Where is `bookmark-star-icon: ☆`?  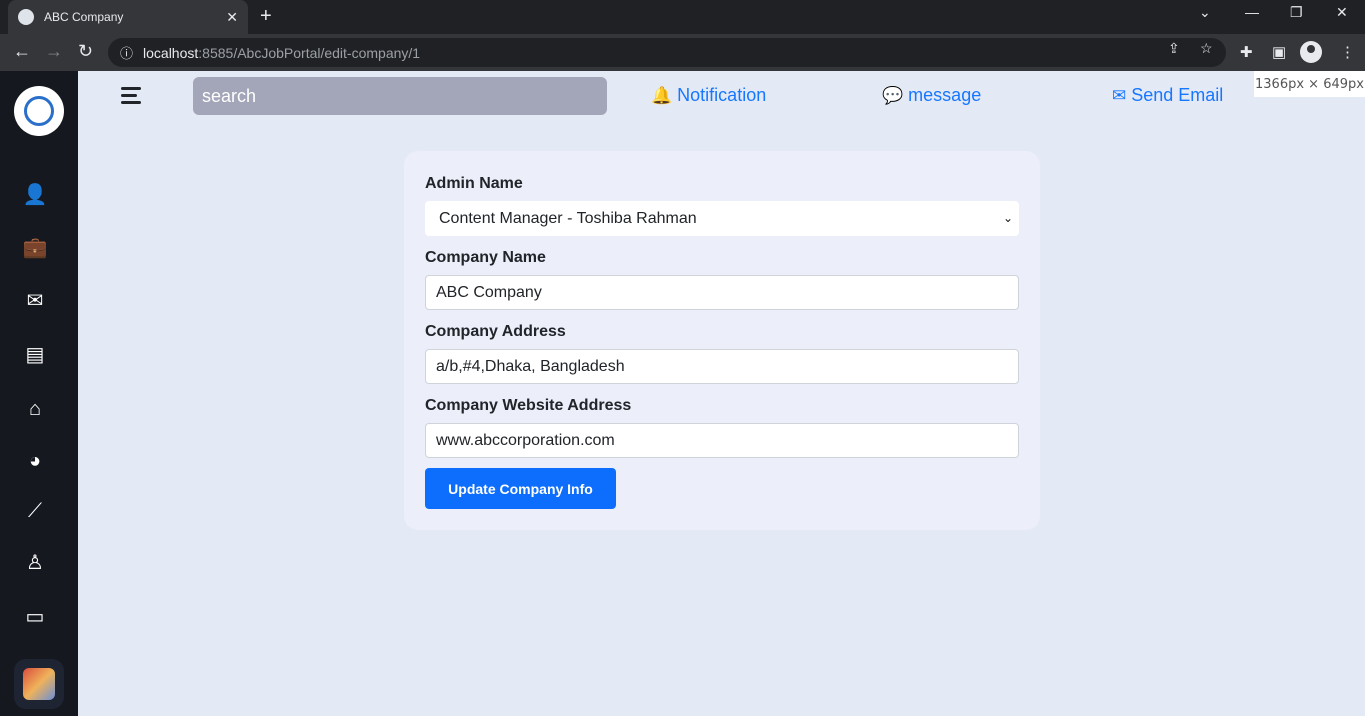
bookmark-star-icon: ☆ is located at coordinates (1206, 48).